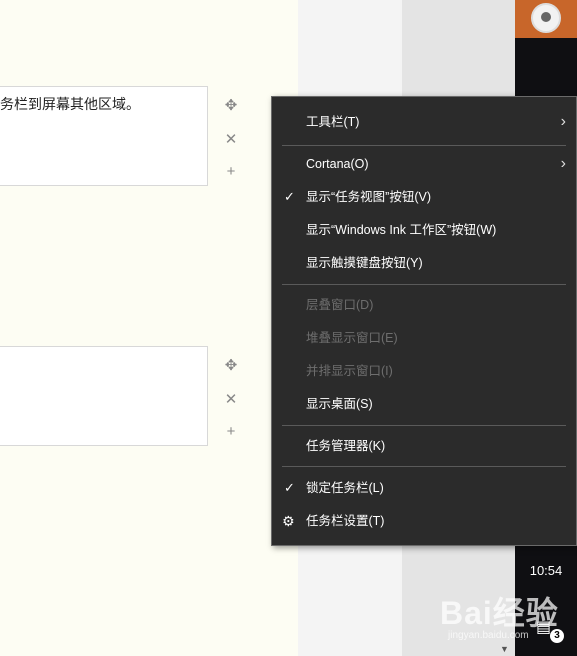 The width and height of the screenshot is (577, 656). I want to click on menu-item-label: Cortana(O), so click(337, 164).